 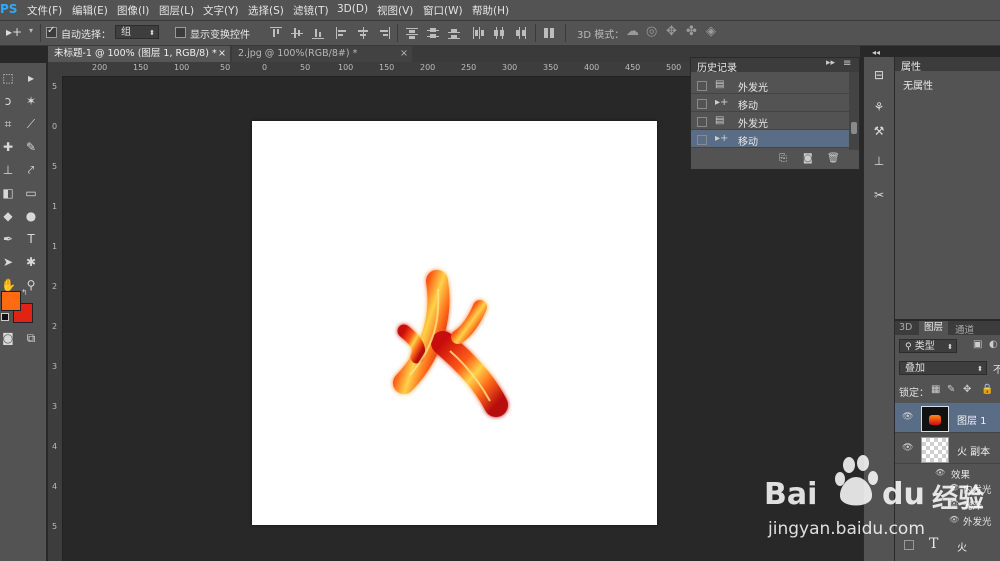 What do you see at coordinates (180, 32) in the screenshot?
I see `show-transform-checkbox` at bounding box center [180, 32].